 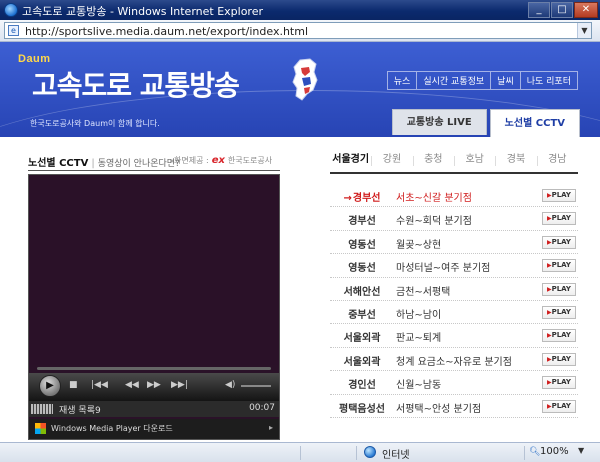 What do you see at coordinates (453, 80) in the screenshot?
I see `nav-realtime-traffic: 실시간 교통정보` at bounding box center [453, 80].